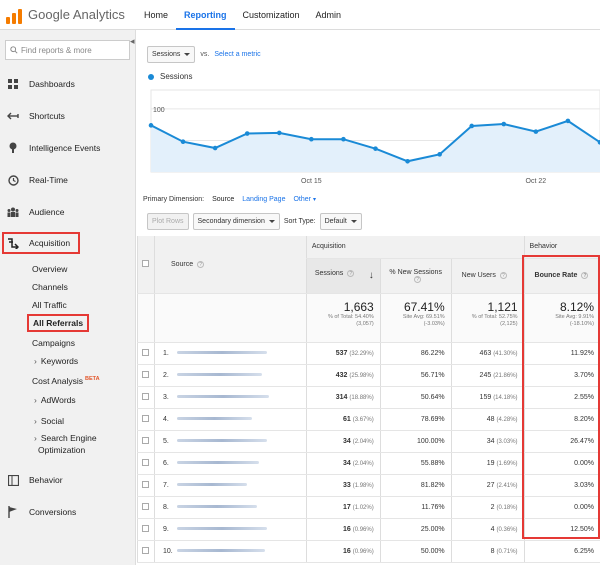  Describe the element at coordinates (67, 361) in the screenshot. I see `sidebar-sub-keywords: Keywords` at that location.